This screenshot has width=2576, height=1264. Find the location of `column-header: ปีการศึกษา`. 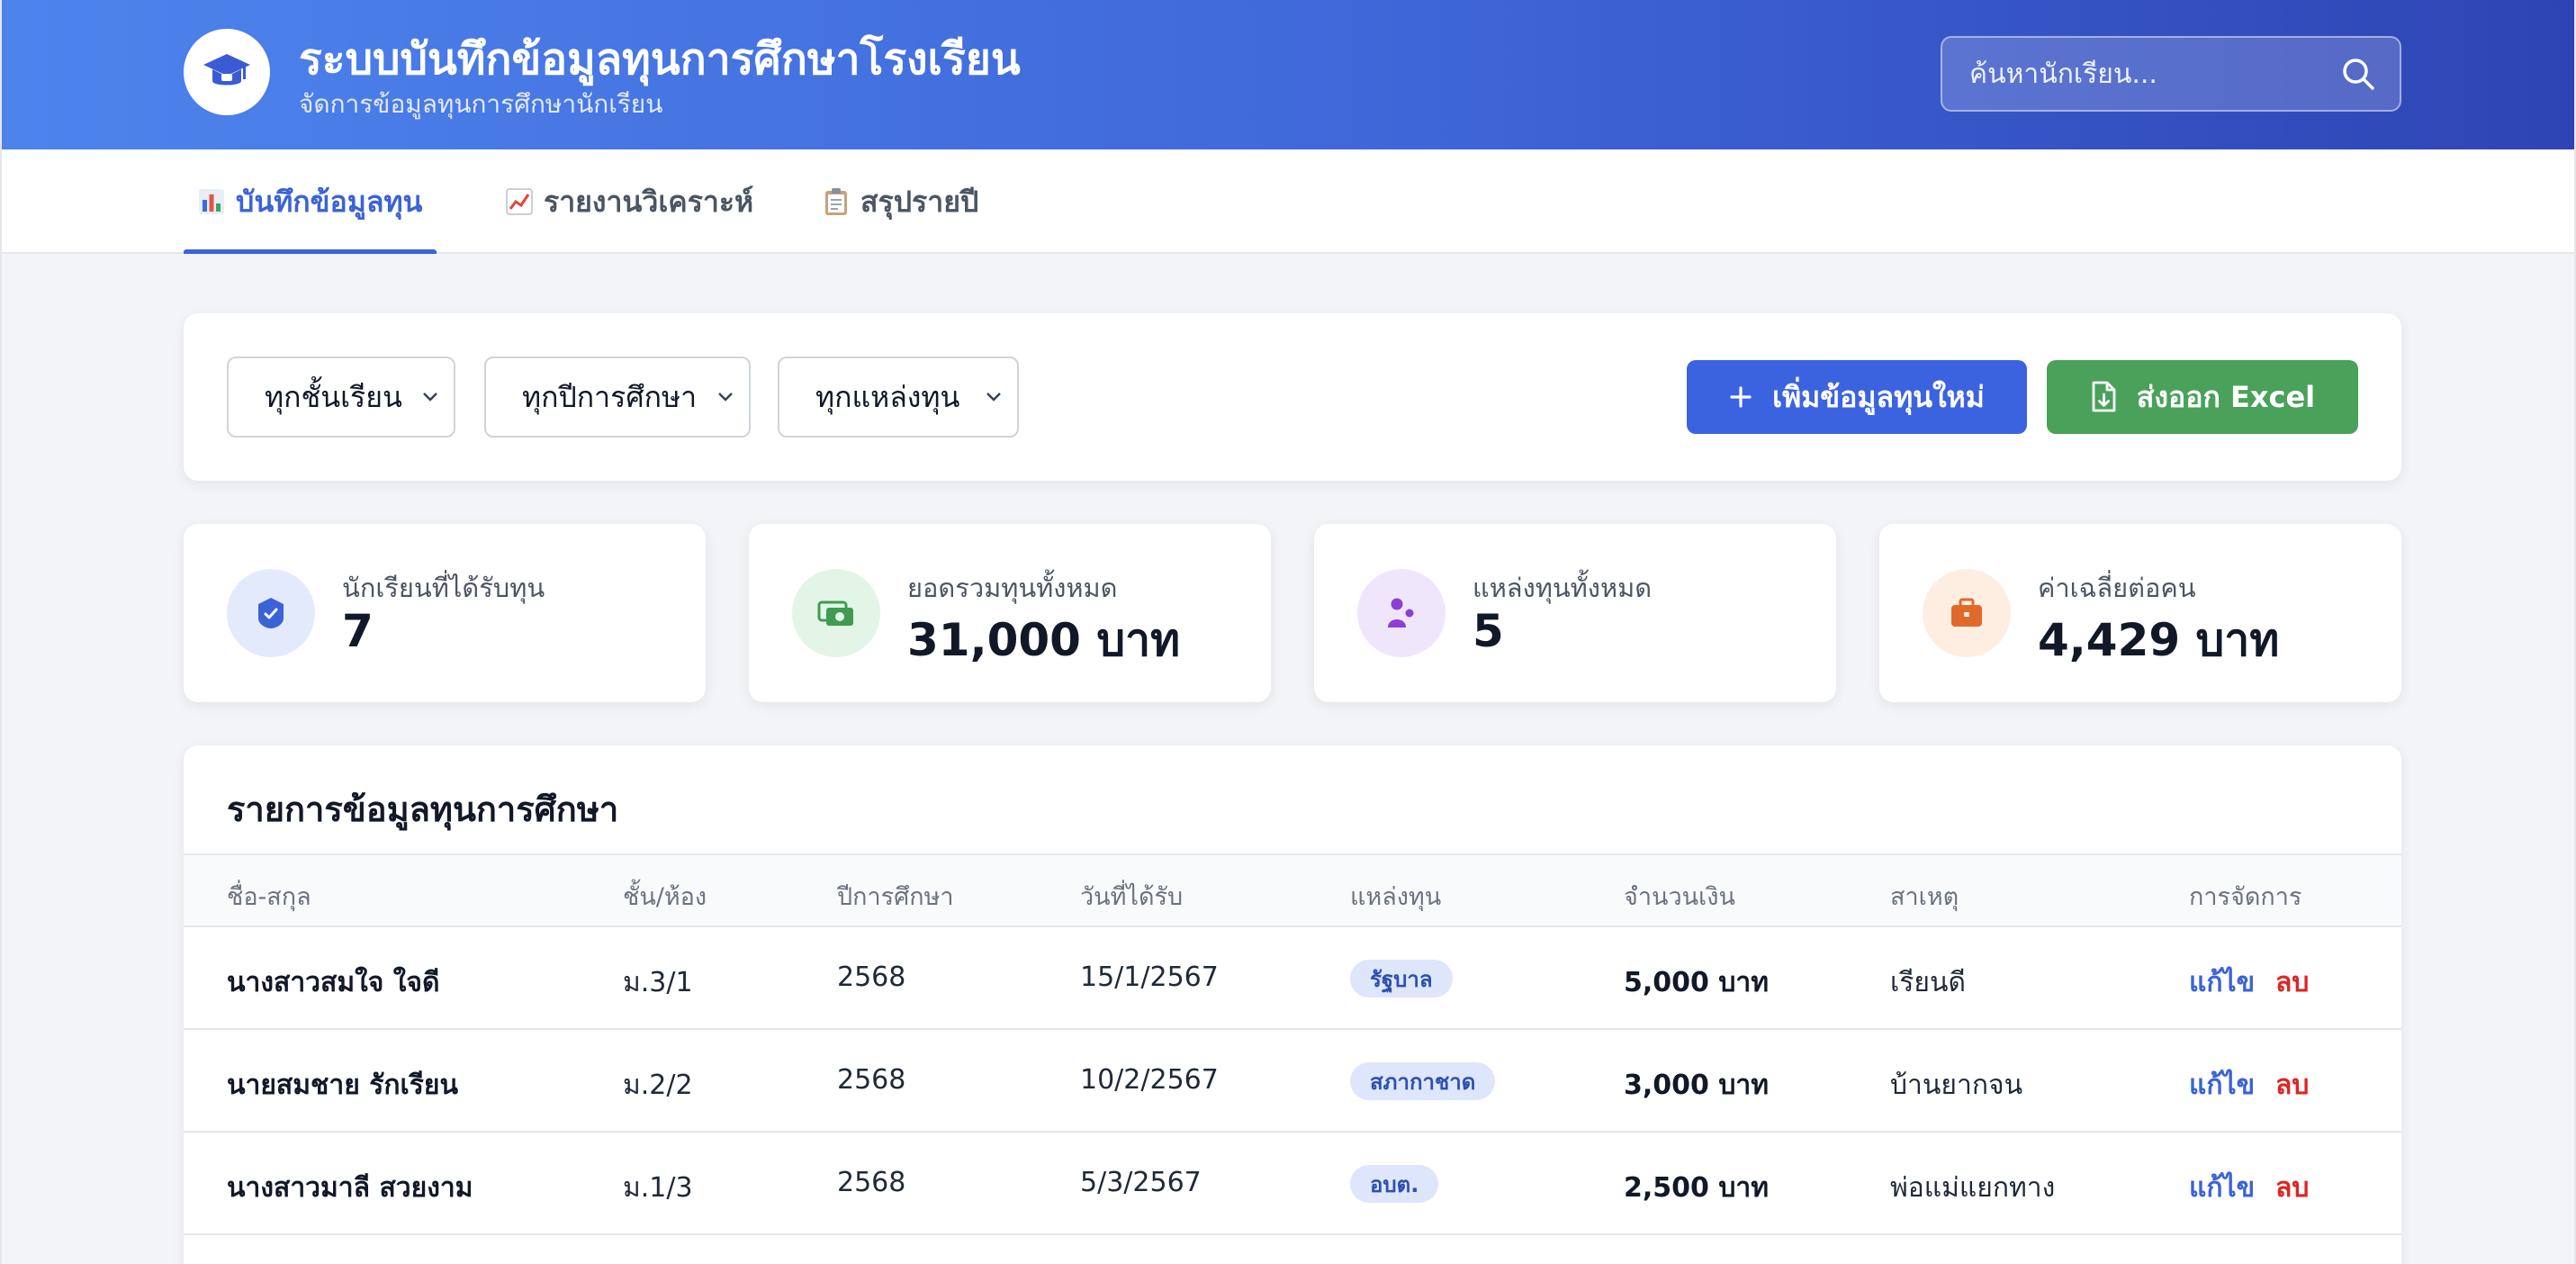

column-header: ปีการศึกษา is located at coordinates (895, 897).